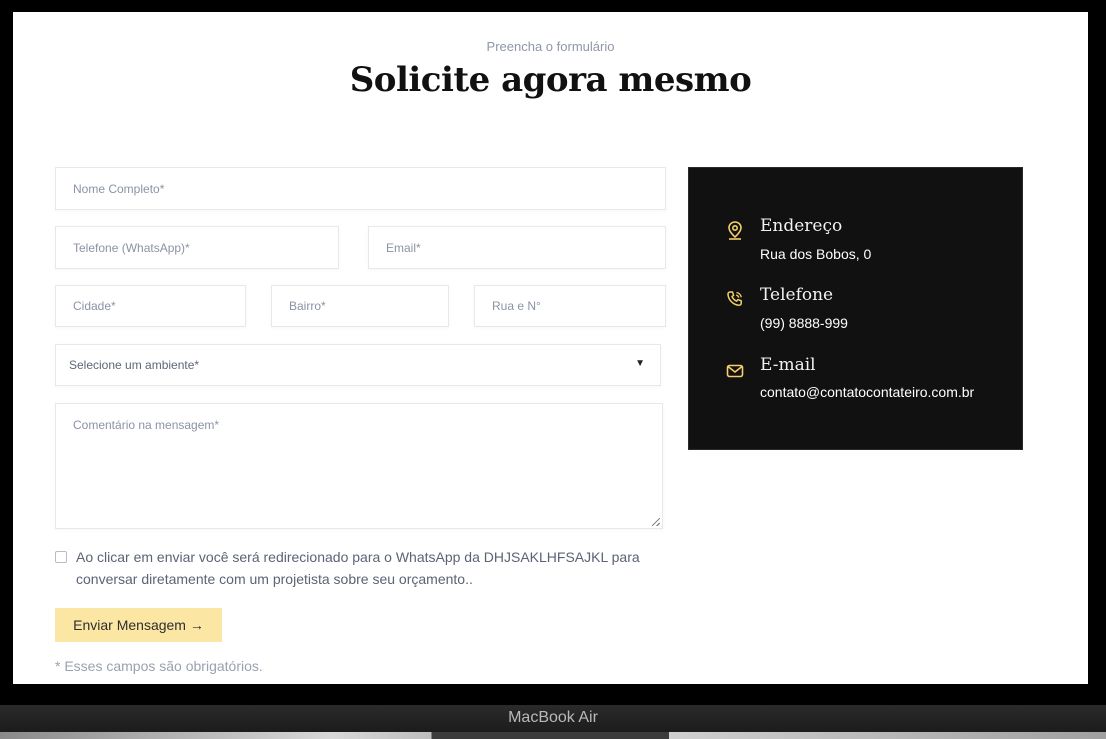 Image resolution: width=1106 pixels, height=739 pixels. Describe the element at coordinates (550, 46) in the screenshot. I see `section-subtitle: Preencha o formulário` at that location.